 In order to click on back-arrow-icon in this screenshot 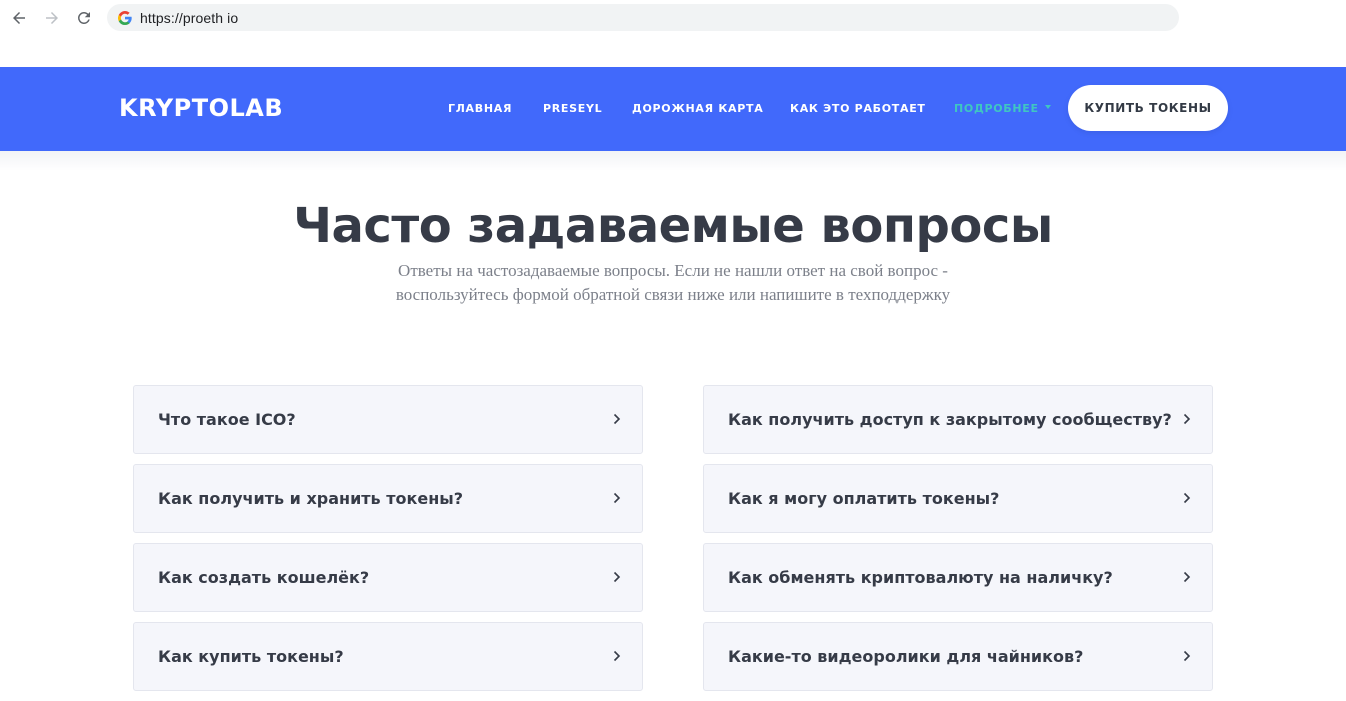, I will do `click(19, 18)`.